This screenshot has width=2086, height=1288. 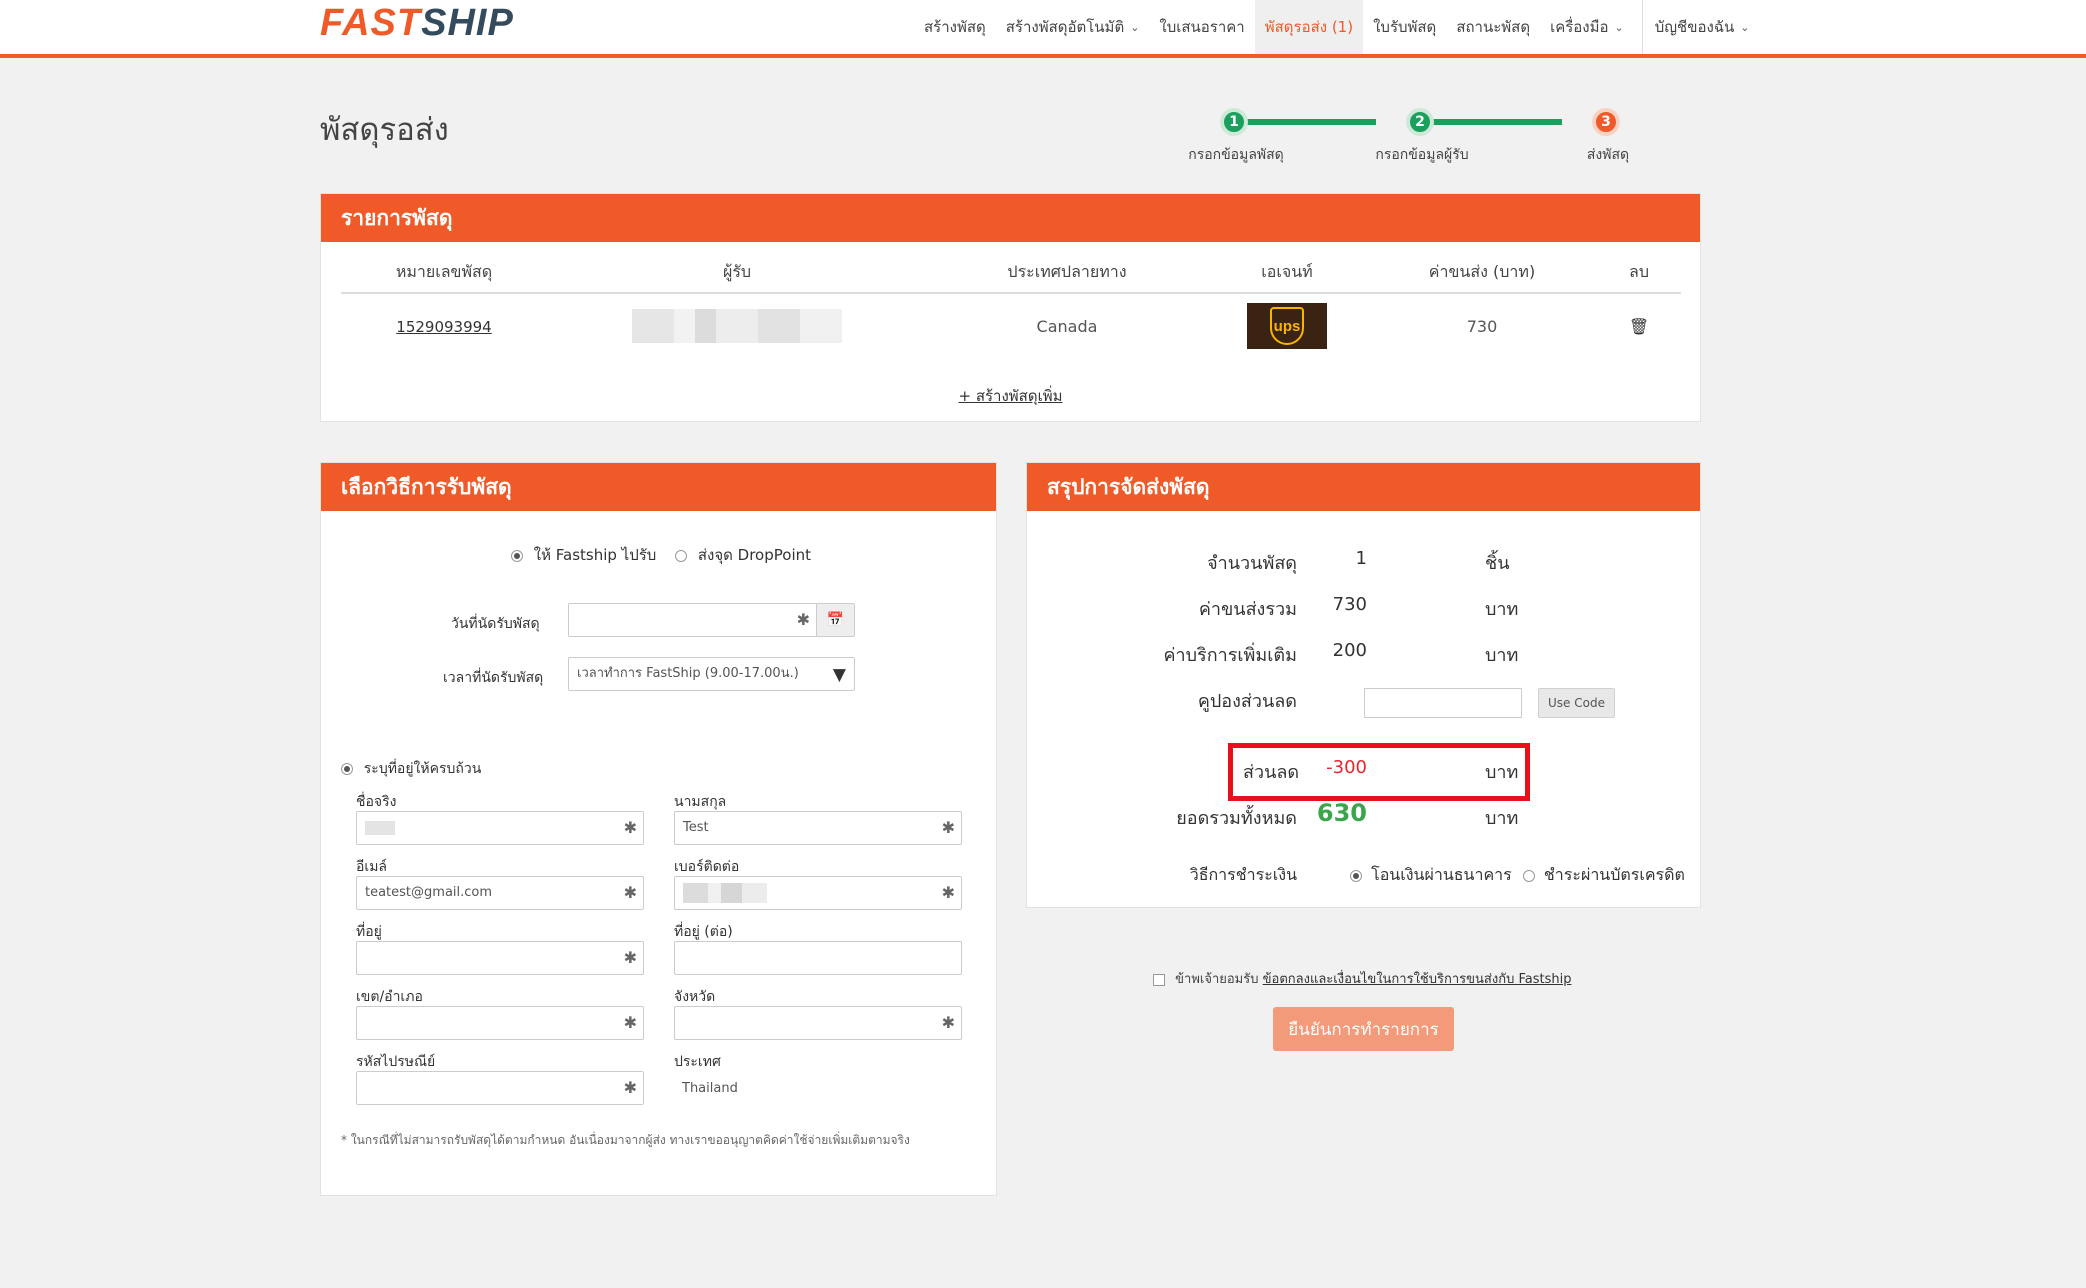 I want to click on logo-ship-text: SHIP, so click(x=467, y=23).